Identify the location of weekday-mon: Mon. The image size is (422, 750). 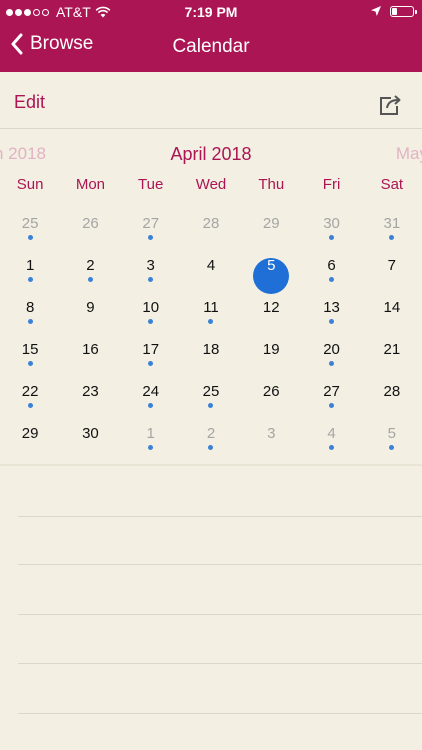
(90, 184).